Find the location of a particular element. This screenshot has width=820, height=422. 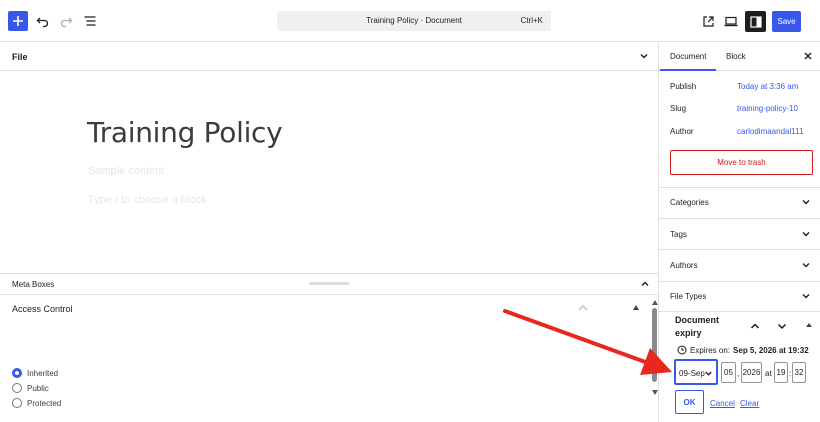

command-palette-title: Training Policy · Document Ctrl+K is located at coordinates (414, 21).